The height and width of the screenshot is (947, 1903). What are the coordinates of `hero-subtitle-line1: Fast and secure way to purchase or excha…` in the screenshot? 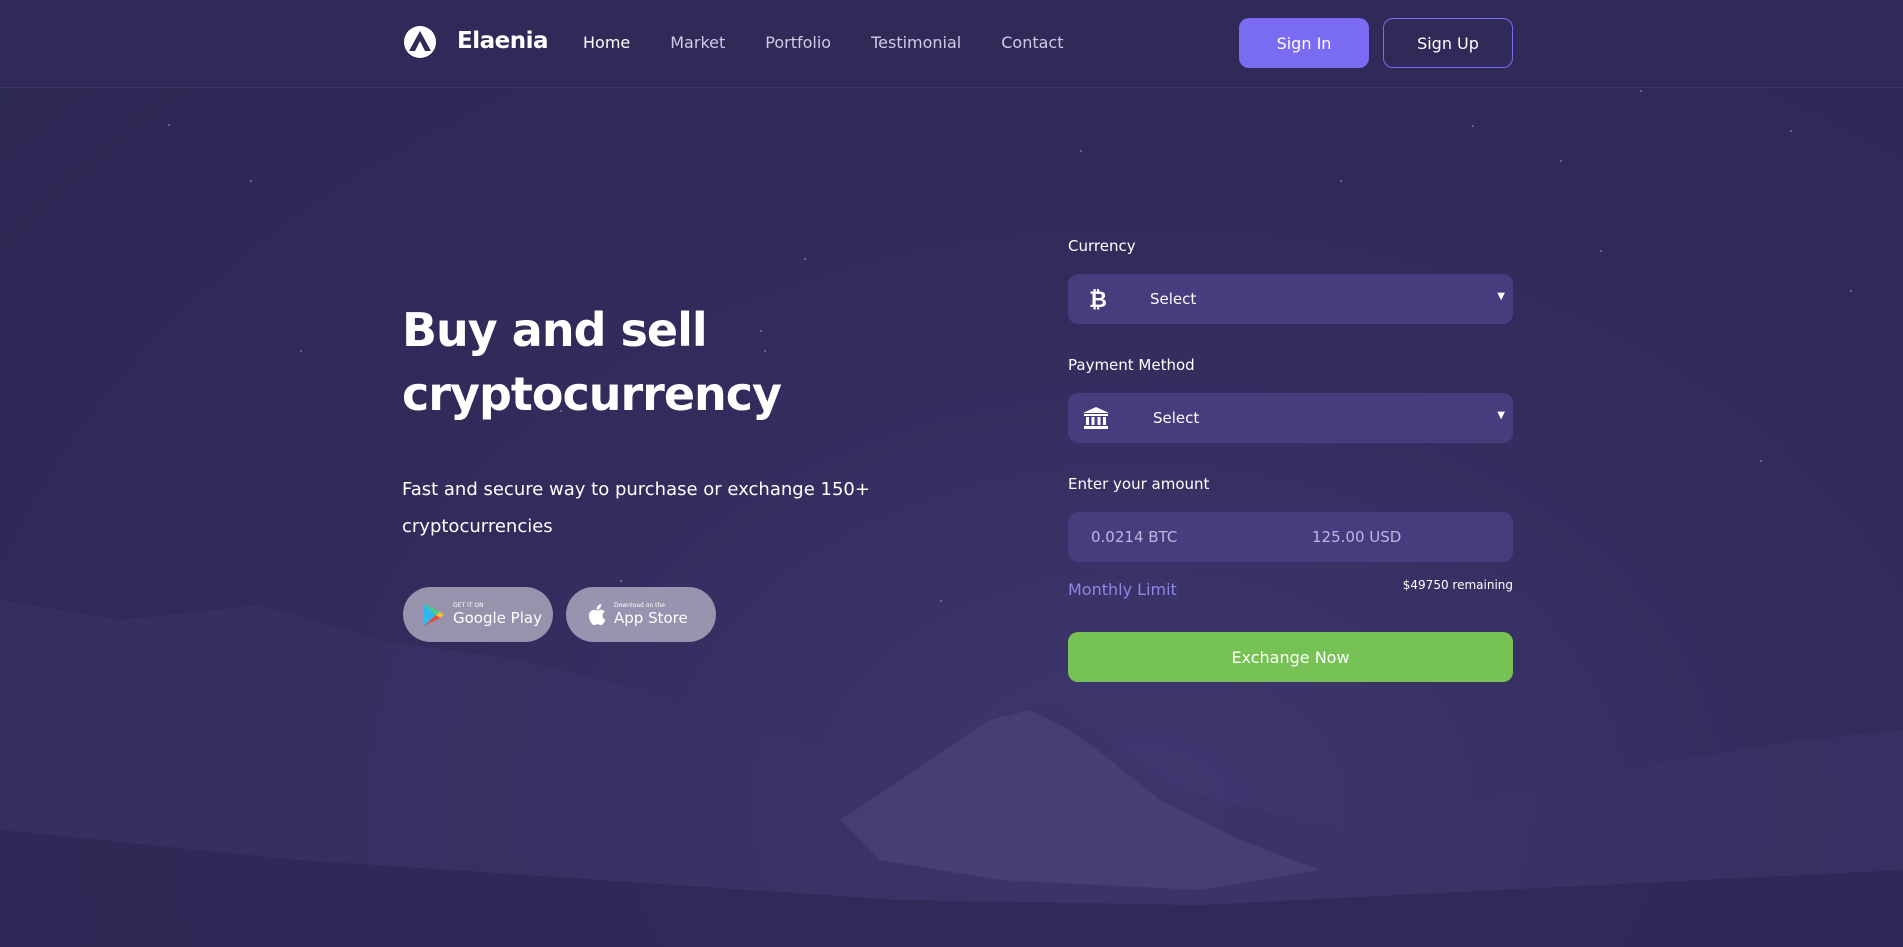 It's located at (636, 489).